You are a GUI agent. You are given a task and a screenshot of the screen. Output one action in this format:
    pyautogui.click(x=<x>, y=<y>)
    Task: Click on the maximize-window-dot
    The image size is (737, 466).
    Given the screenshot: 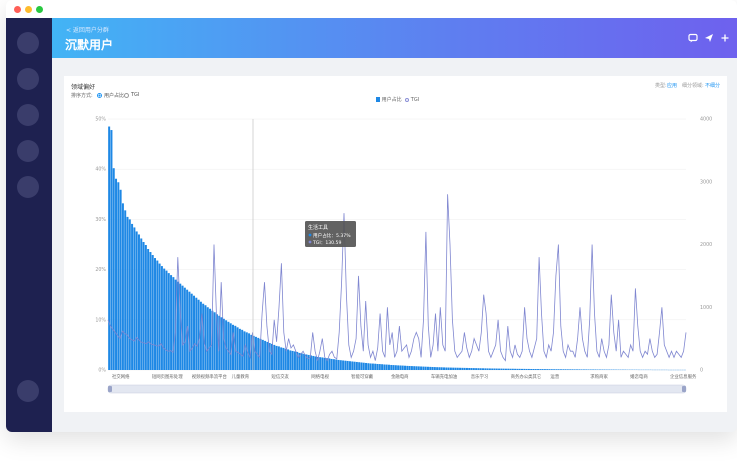 What is the action you would take?
    pyautogui.click(x=39, y=9)
    